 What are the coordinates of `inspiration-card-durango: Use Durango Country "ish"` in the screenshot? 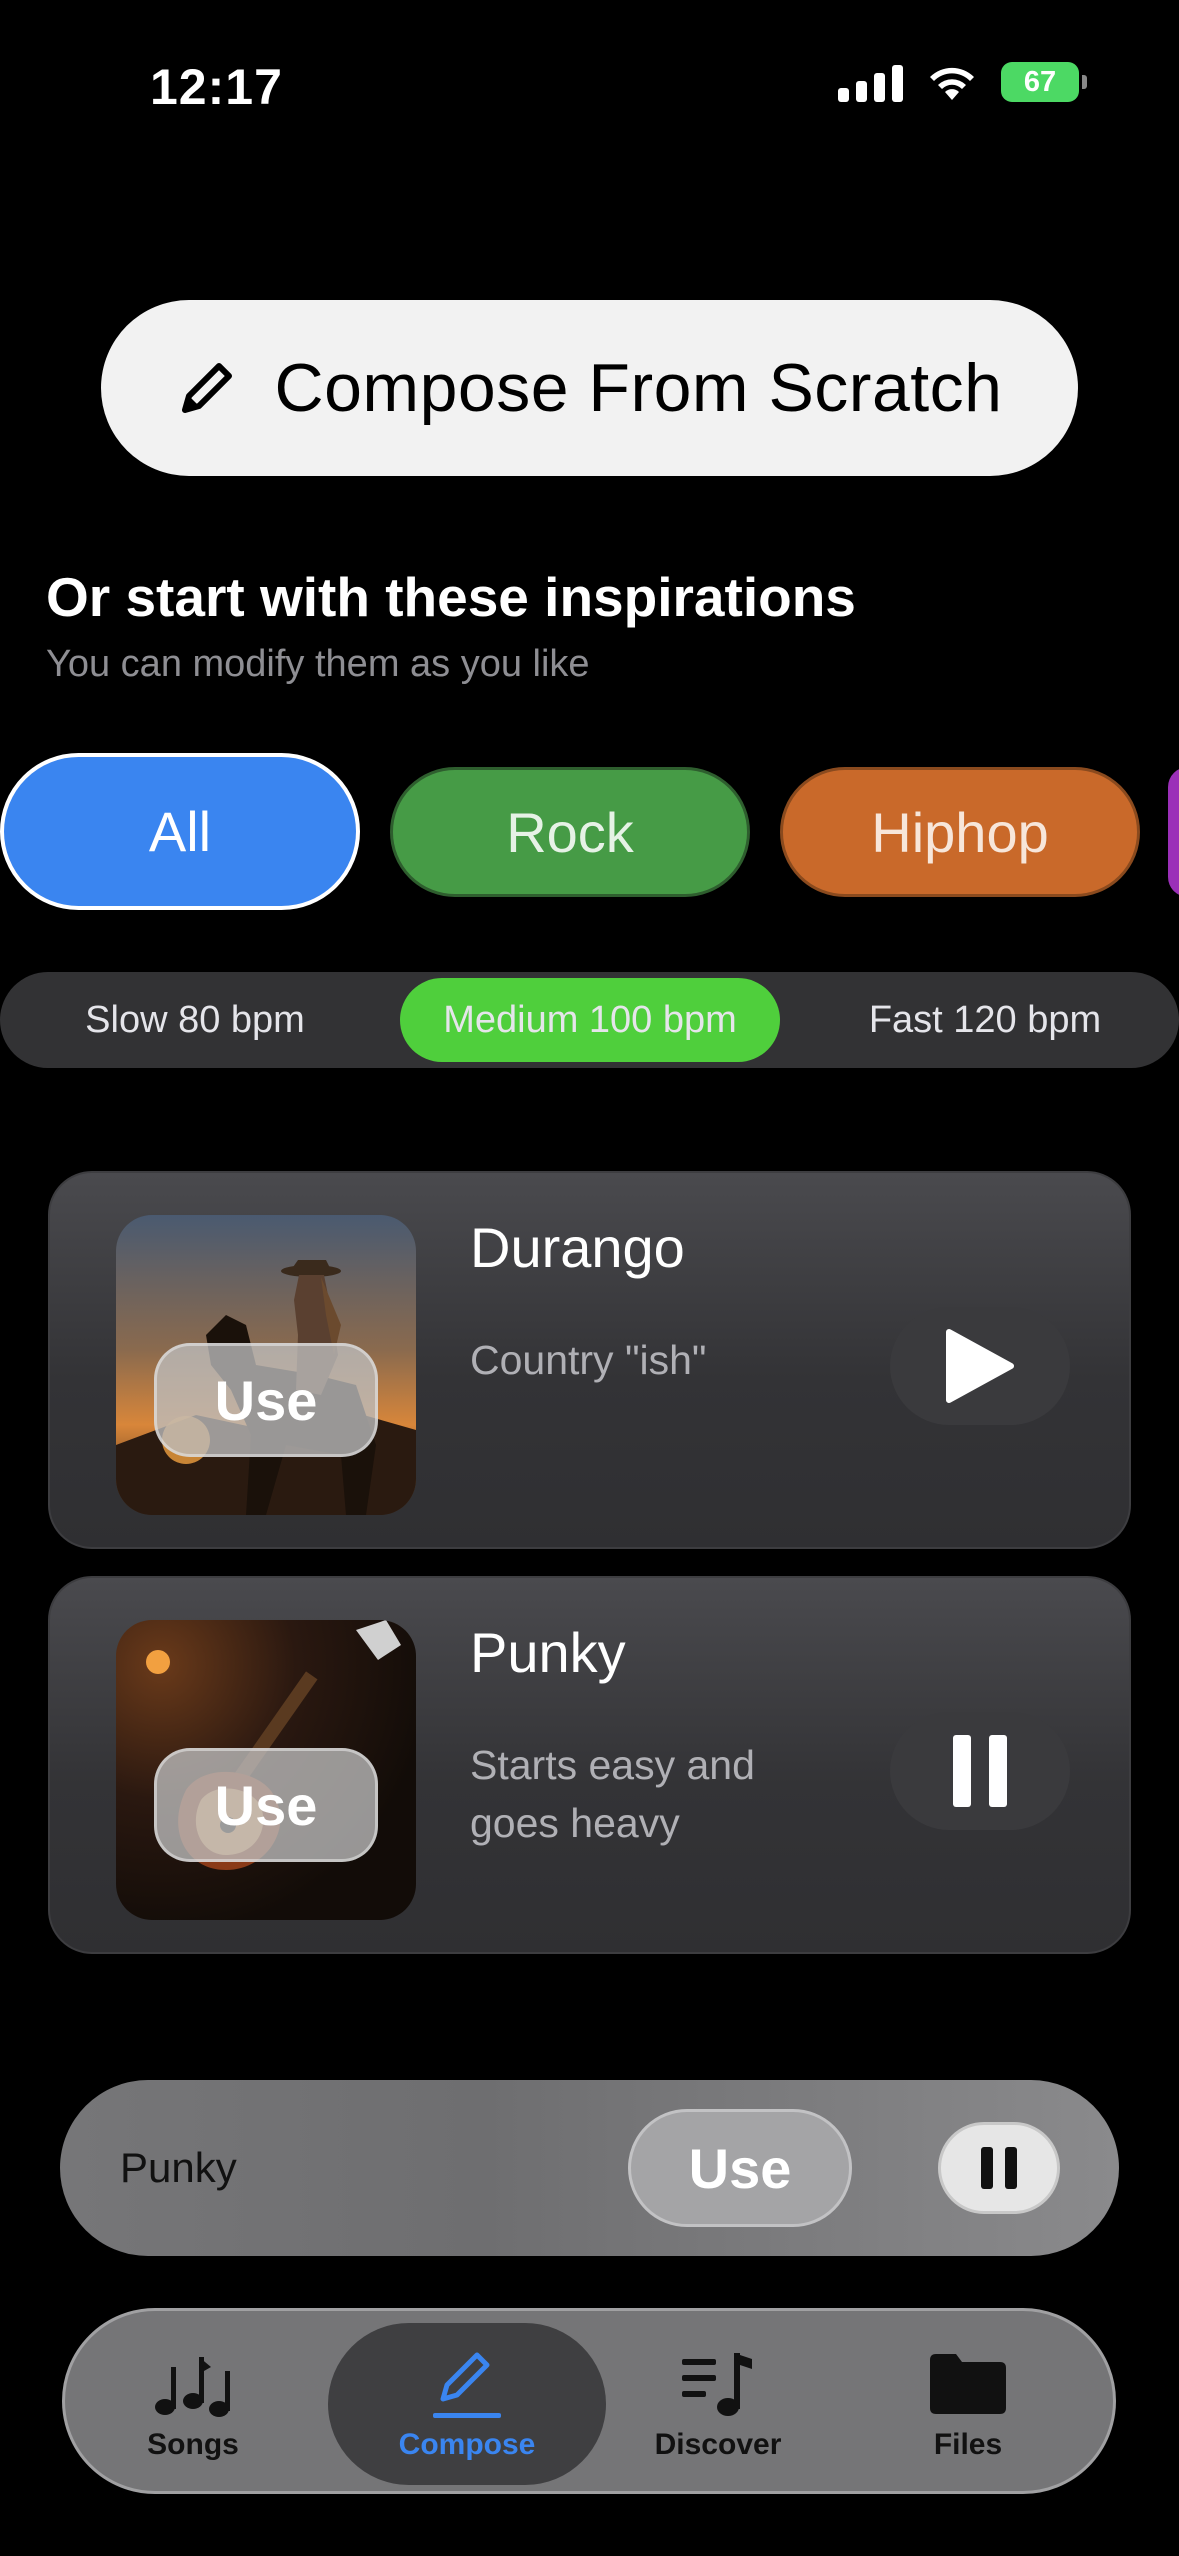 It's located at (589, 1360).